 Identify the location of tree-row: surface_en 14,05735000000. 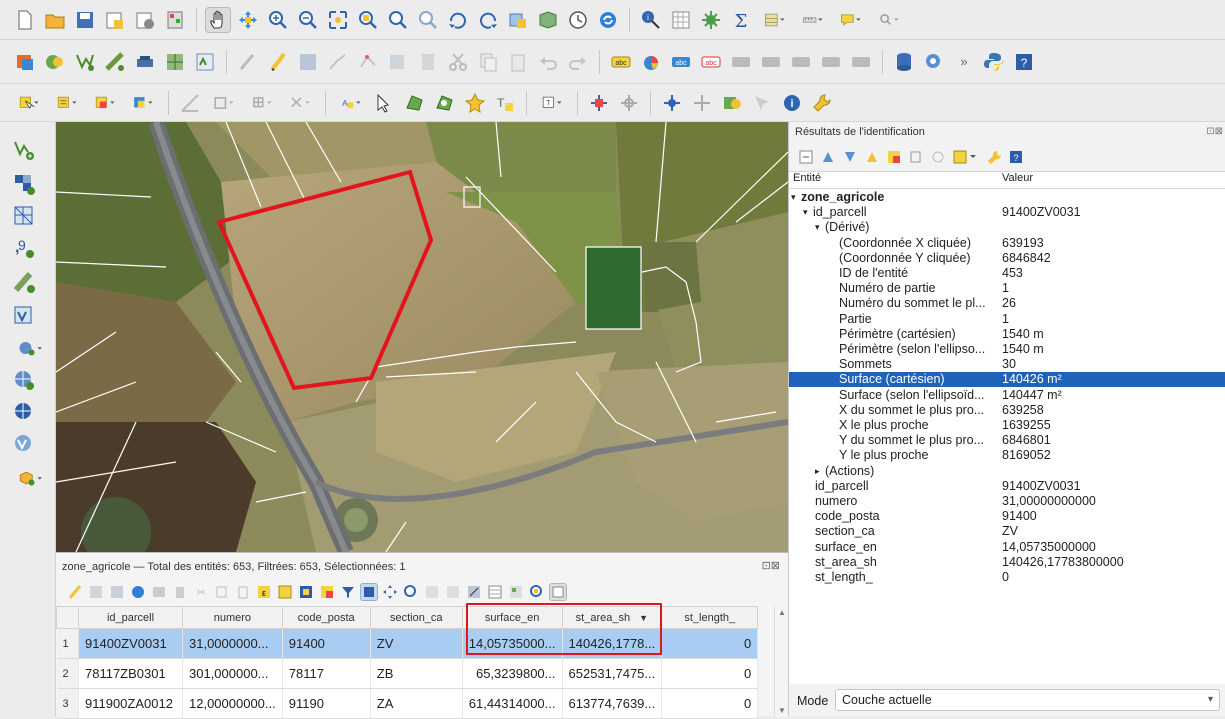
(1007, 547).